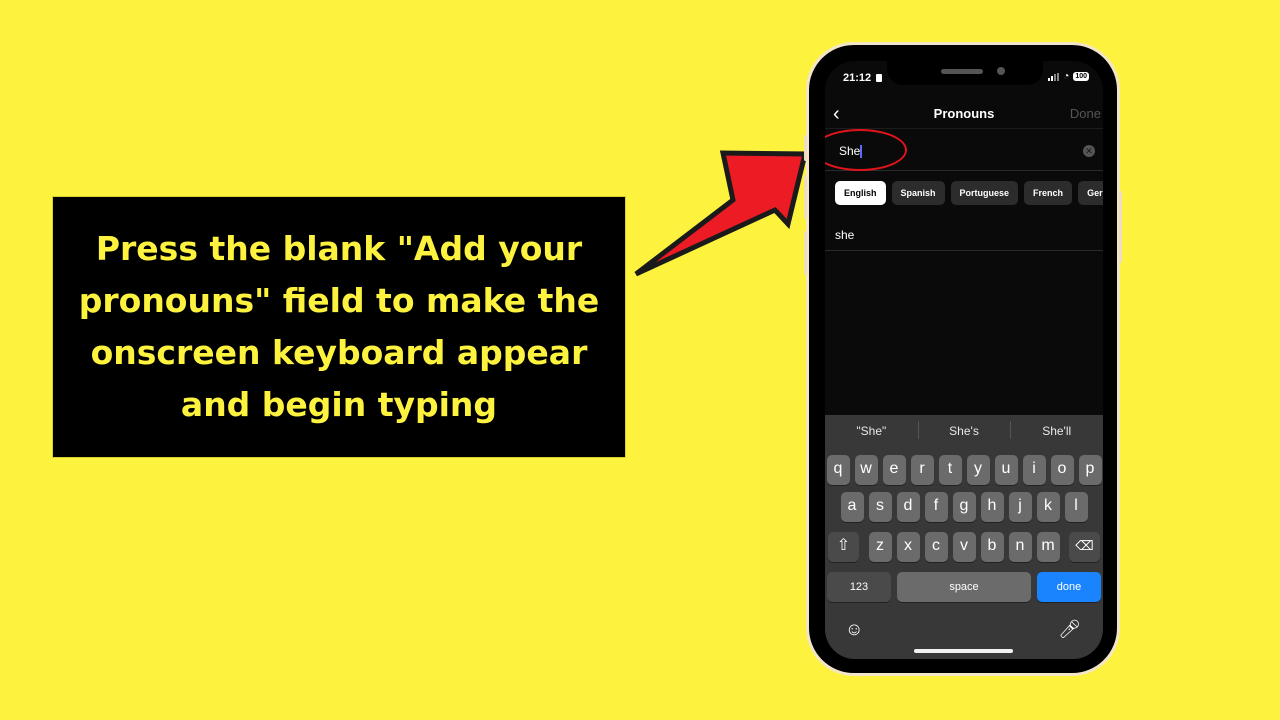  Describe the element at coordinates (918, 193) in the screenshot. I see `chip-spanish: Spanish` at that location.